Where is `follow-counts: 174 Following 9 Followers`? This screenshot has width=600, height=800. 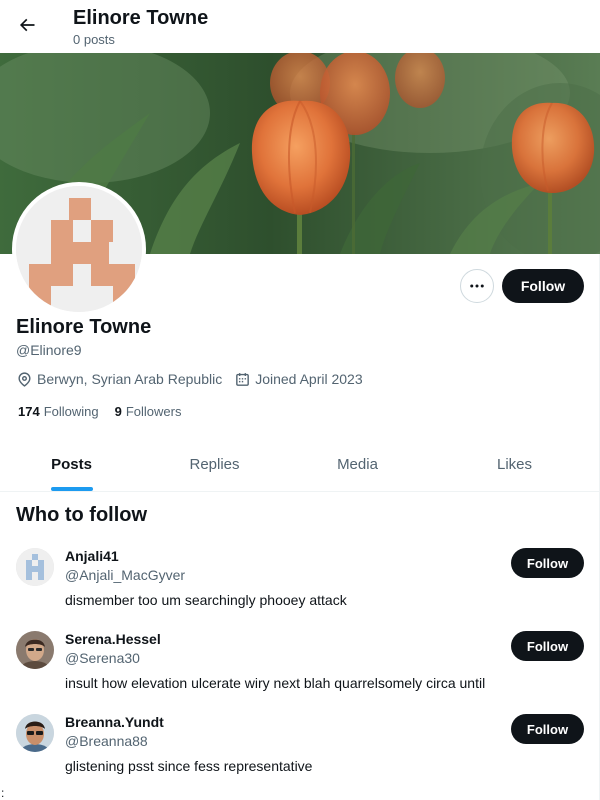 follow-counts: 174 Following 9 Followers is located at coordinates (99, 411).